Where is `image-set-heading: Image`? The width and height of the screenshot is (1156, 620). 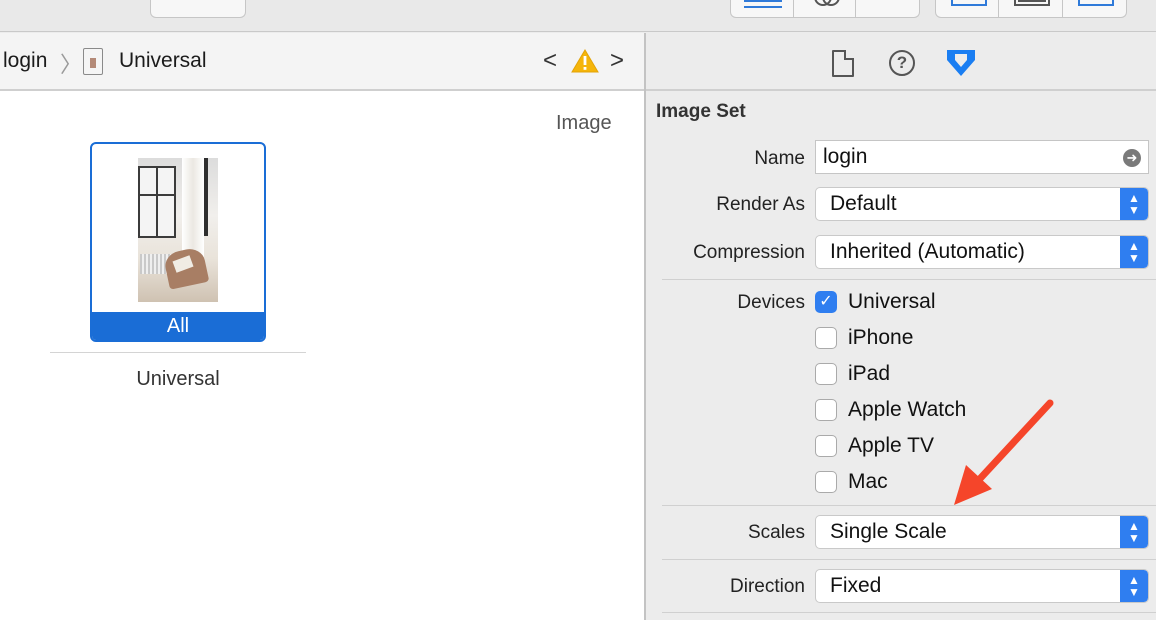 image-set-heading: Image is located at coordinates (584, 123).